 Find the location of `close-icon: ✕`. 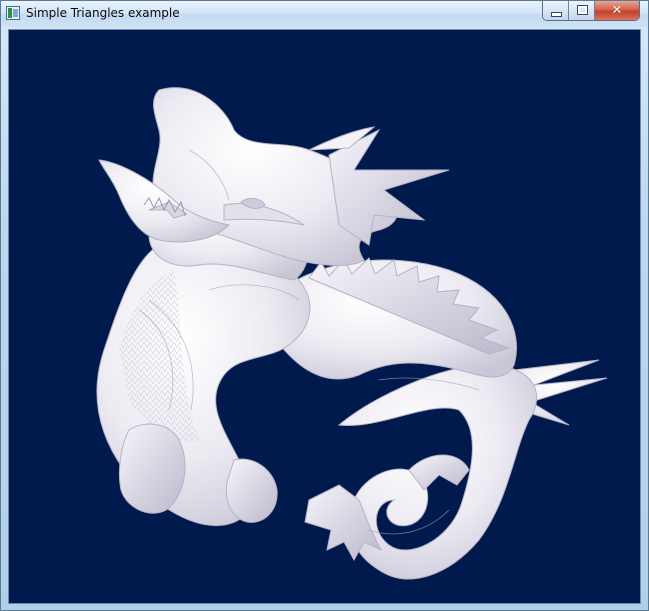

close-icon: ✕ is located at coordinates (617, 10).